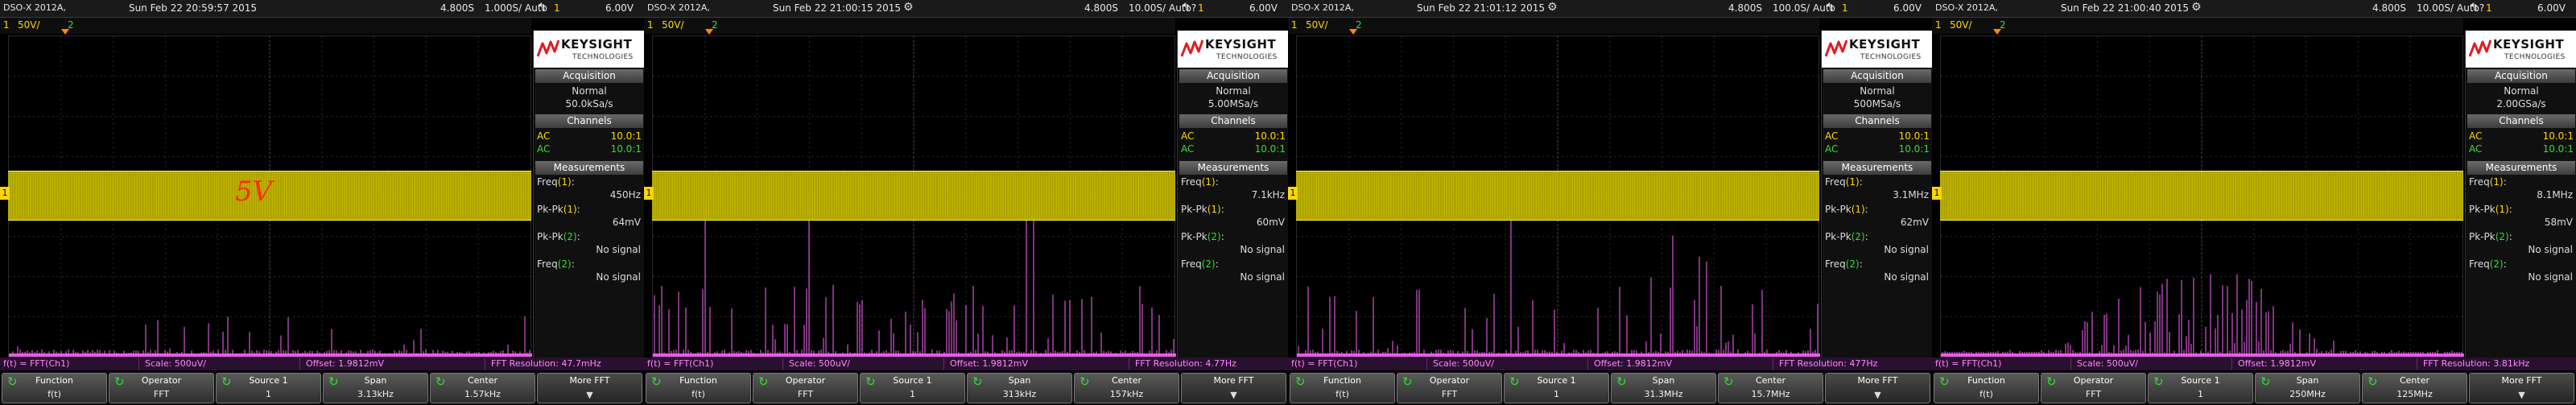 The width and height of the screenshot is (2576, 405). Describe the element at coordinates (1147, 8) in the screenshot. I see `sample-rate: 10.00S/` at that location.